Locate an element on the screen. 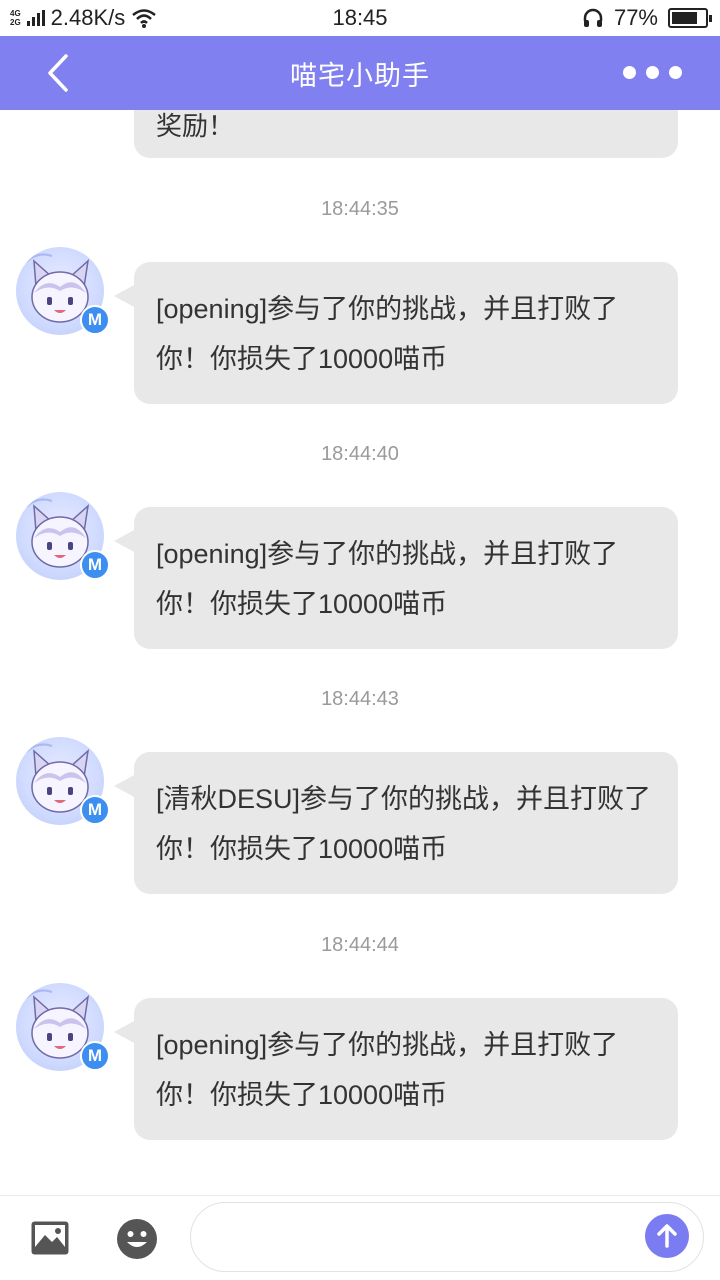  image-button is located at coordinates (50, 1238).